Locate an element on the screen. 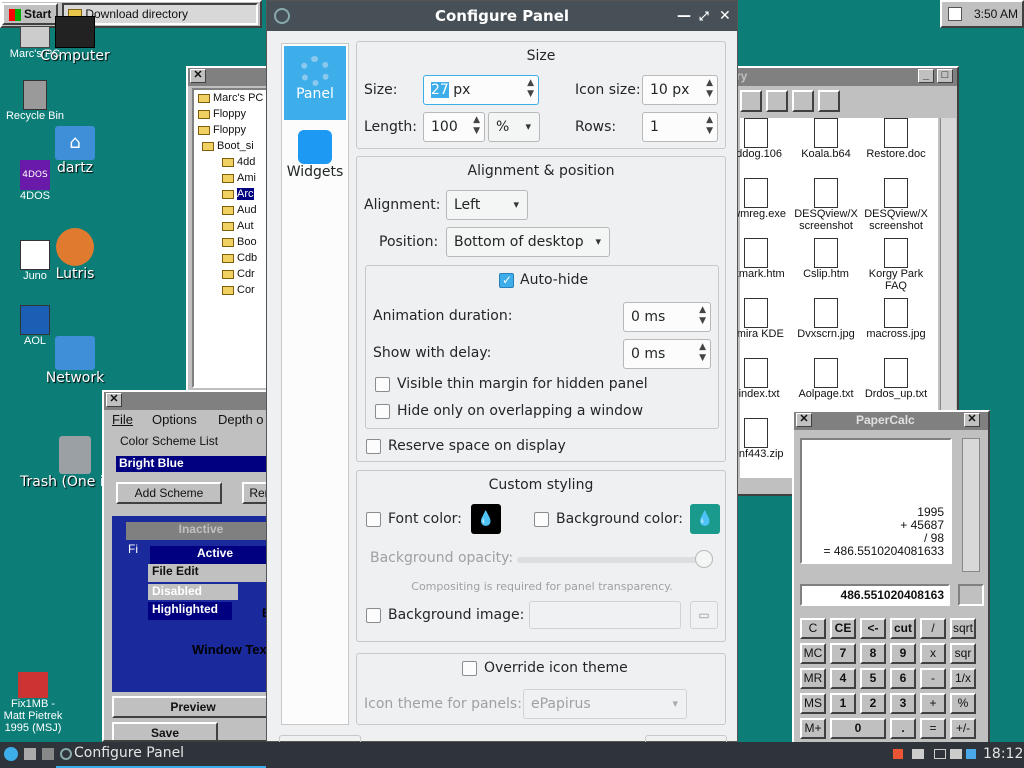 The image size is (1024, 768). app-menu-icon is located at coordinates (11, 754).